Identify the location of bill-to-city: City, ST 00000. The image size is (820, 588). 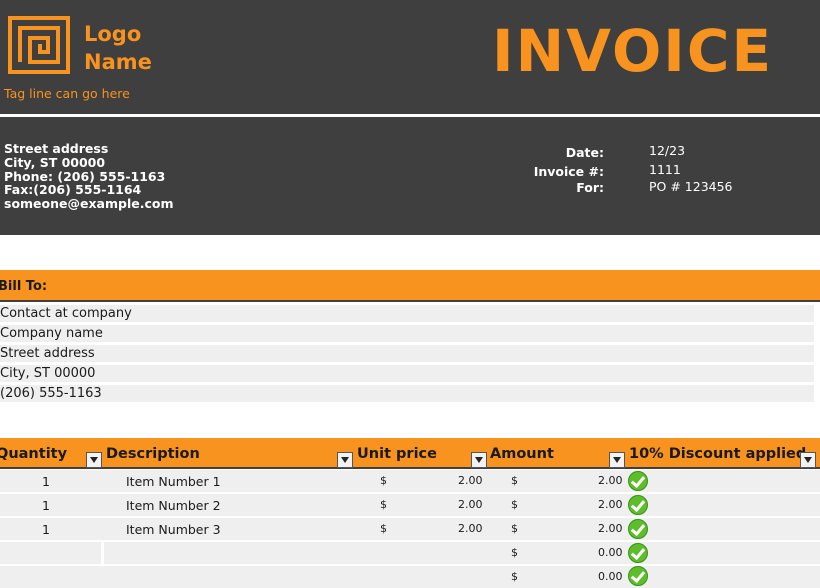
(407, 373).